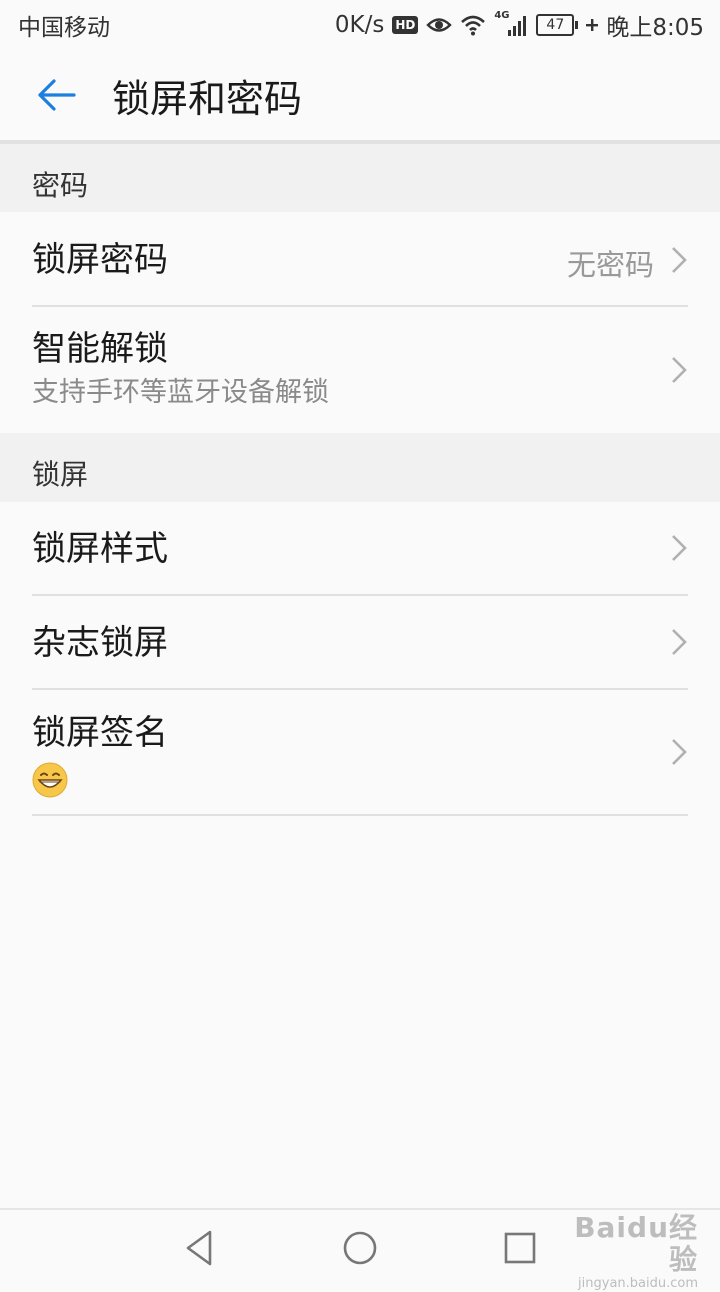 The height and width of the screenshot is (1292, 720). I want to click on item-title: 杂志锁屏, so click(100, 643).